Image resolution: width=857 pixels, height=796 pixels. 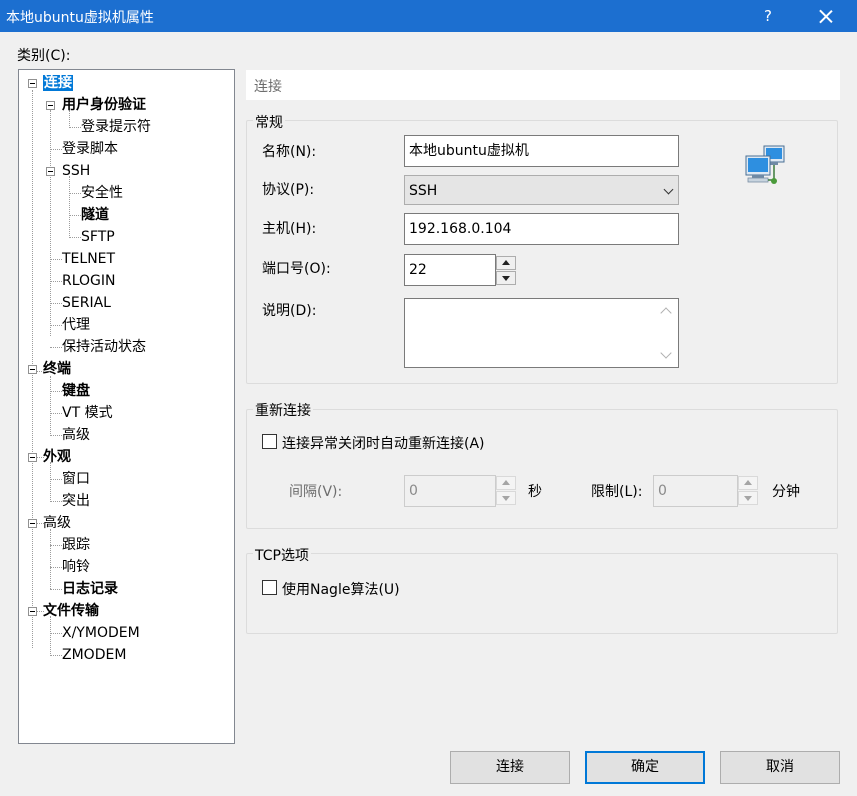 What do you see at coordinates (90, 149) in the screenshot?
I see `tree-item-login-script: 登录脚本` at bounding box center [90, 149].